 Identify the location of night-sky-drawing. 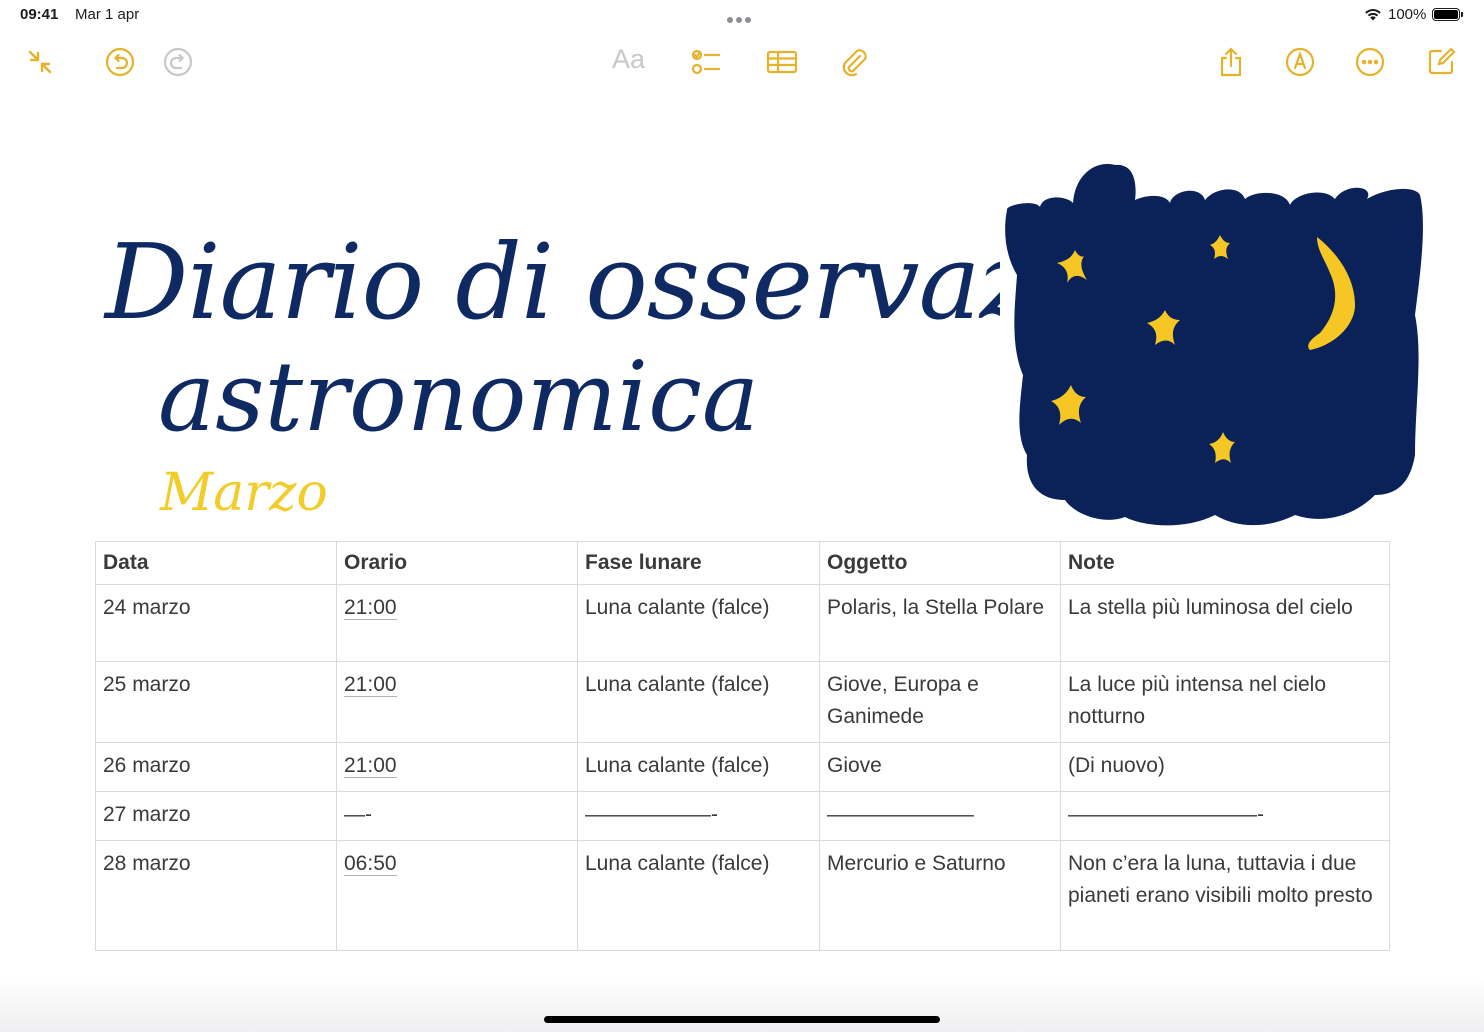
(1214, 345).